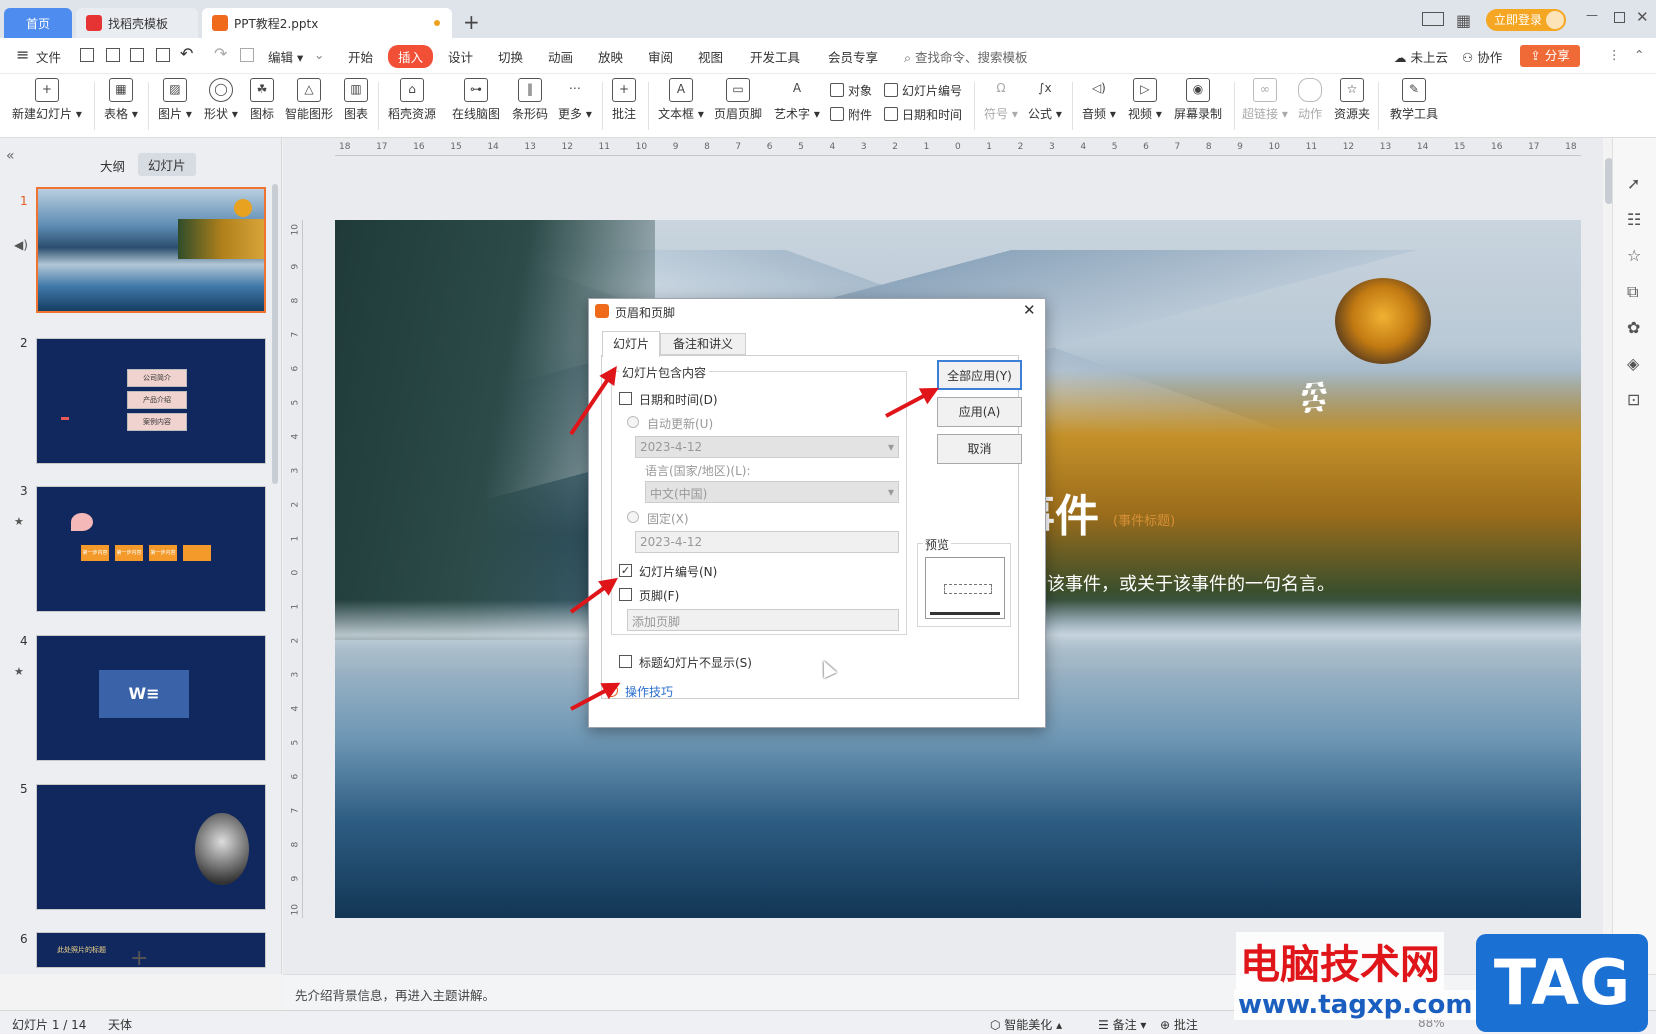 Image resolution: width=1656 pixels, height=1034 pixels. What do you see at coordinates (767, 447) in the screenshot?
I see `auto-date-select: 2023-4-12 ▾` at bounding box center [767, 447].